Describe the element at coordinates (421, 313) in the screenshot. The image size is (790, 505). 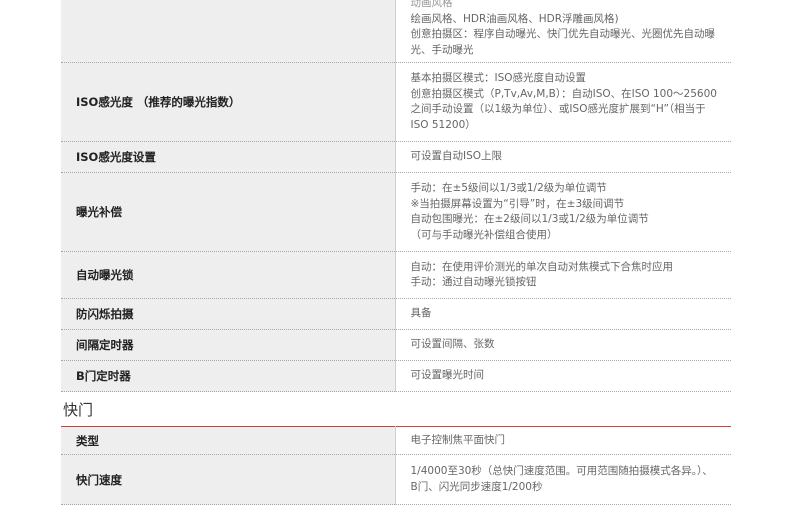
I see `value-line: 具备` at that location.